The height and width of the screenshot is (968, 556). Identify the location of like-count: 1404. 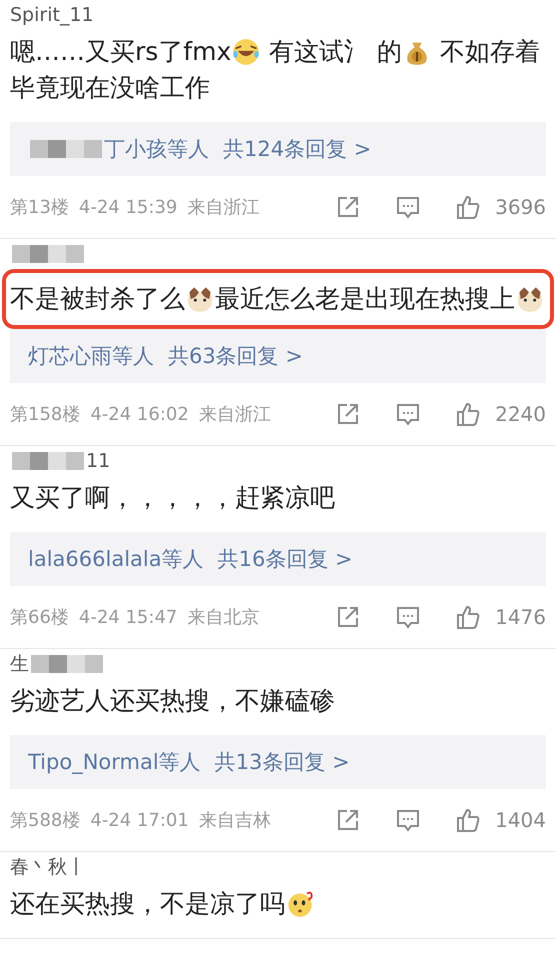
(520, 820).